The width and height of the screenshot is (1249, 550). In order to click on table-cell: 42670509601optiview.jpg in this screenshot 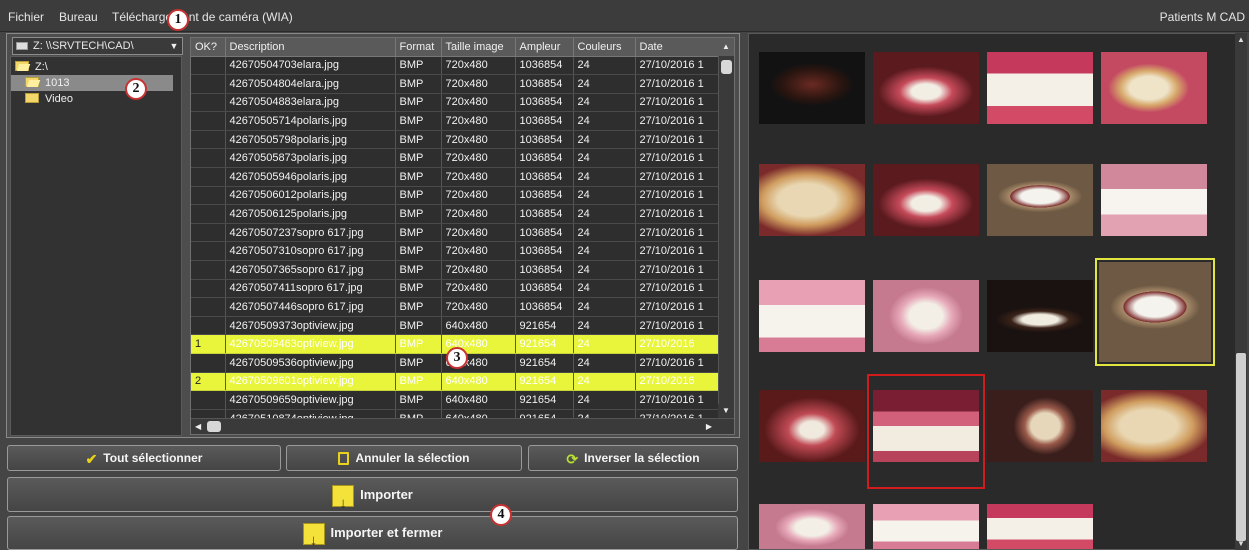, I will do `click(310, 382)`.